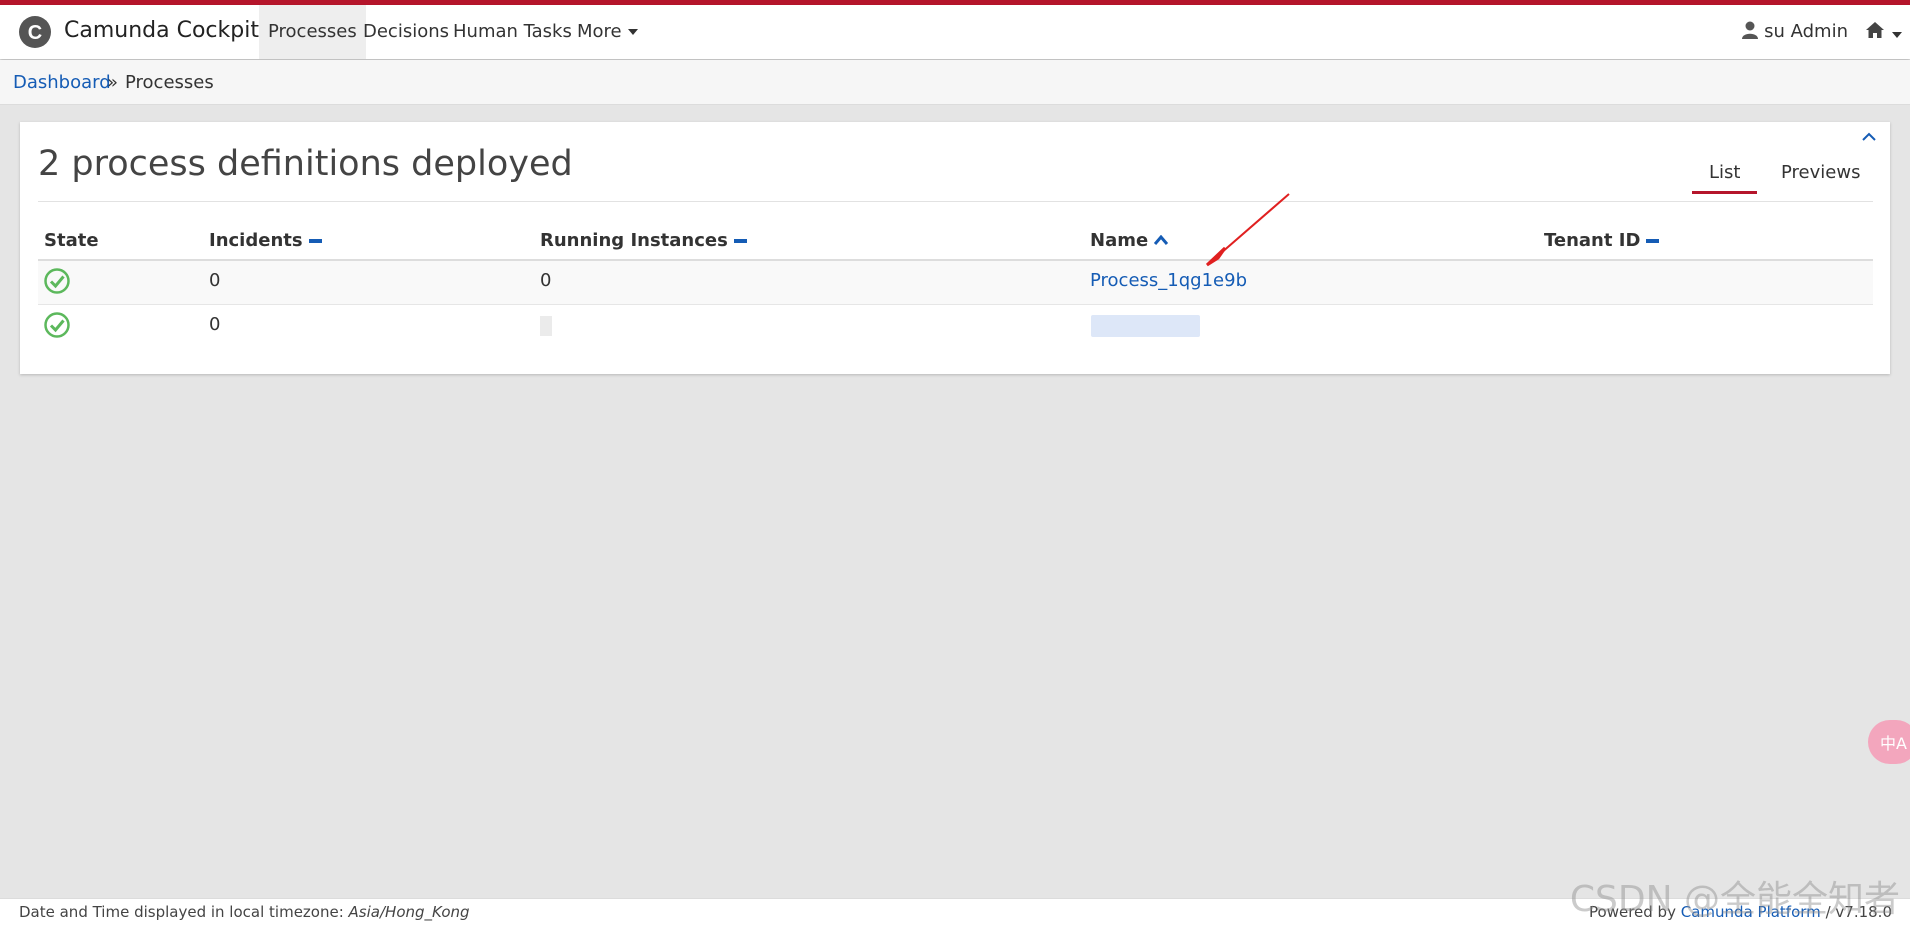 The image size is (1910, 926). What do you see at coordinates (546, 326) in the screenshot?
I see `redacted-block` at bounding box center [546, 326].